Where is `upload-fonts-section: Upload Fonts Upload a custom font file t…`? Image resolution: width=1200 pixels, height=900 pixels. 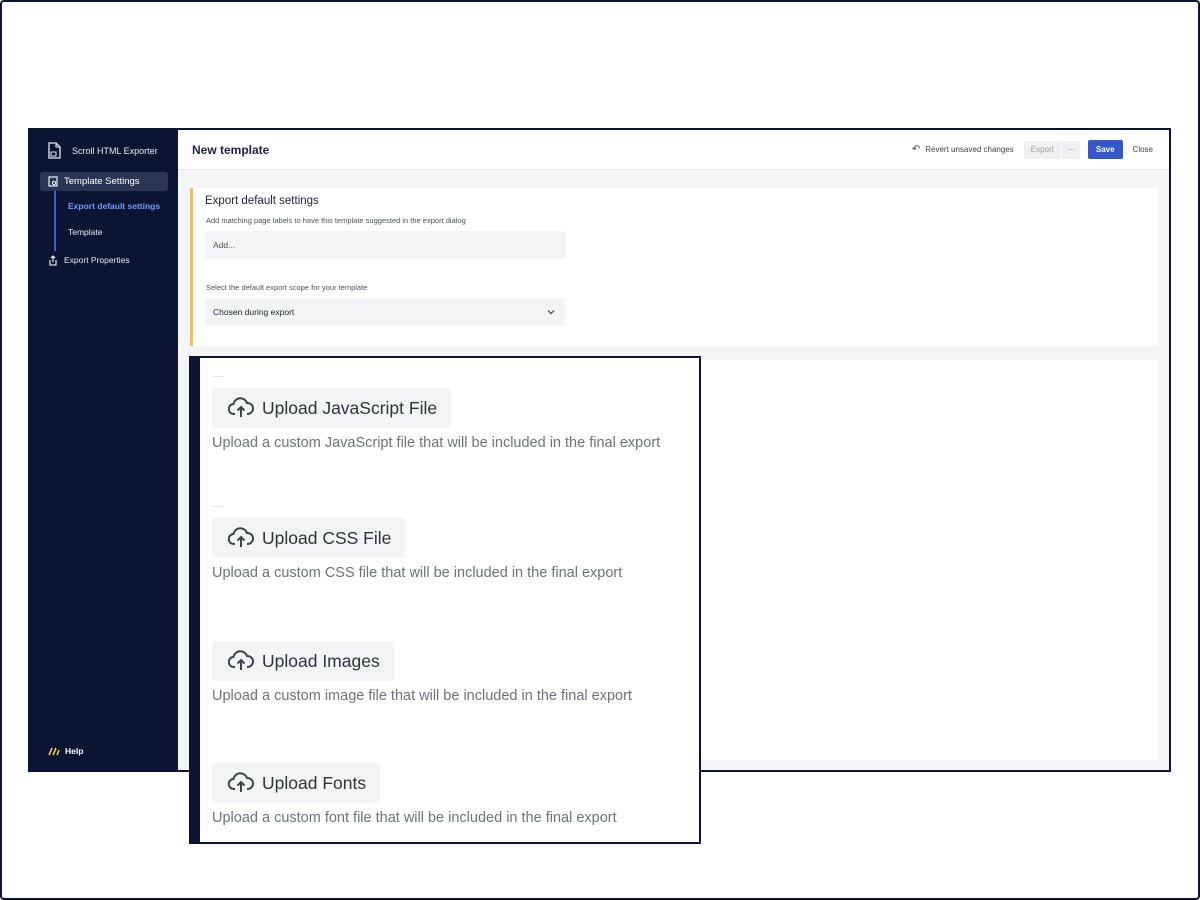
upload-fonts-section: Upload Fonts Upload a custom font file t… is located at coordinates (414, 794).